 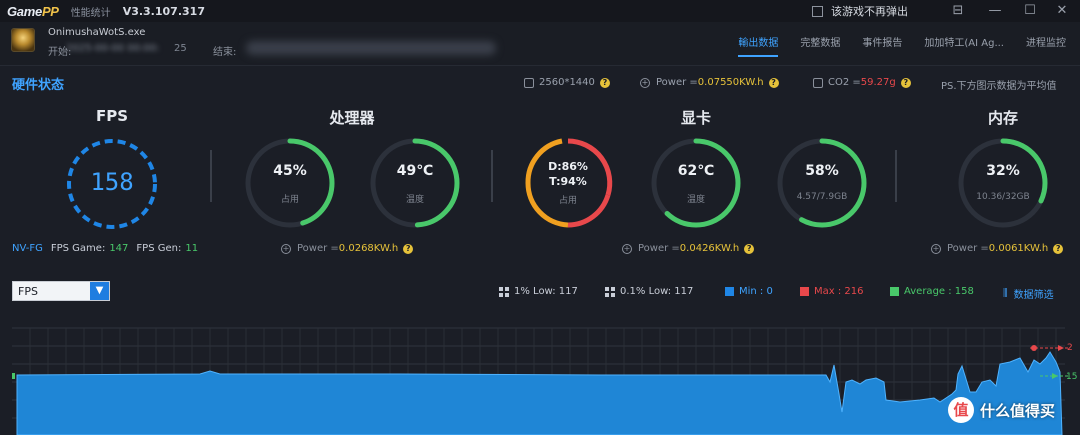 I want to click on max-tick-label: 2, so click(x=1070, y=348).